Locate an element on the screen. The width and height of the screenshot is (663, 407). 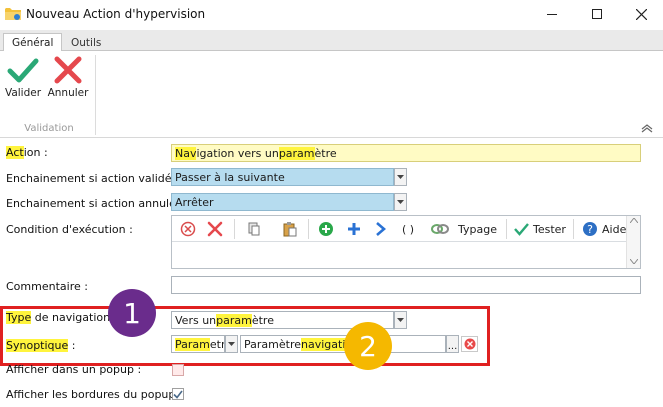
ribbon-group-separator is located at coordinates (95, 95).